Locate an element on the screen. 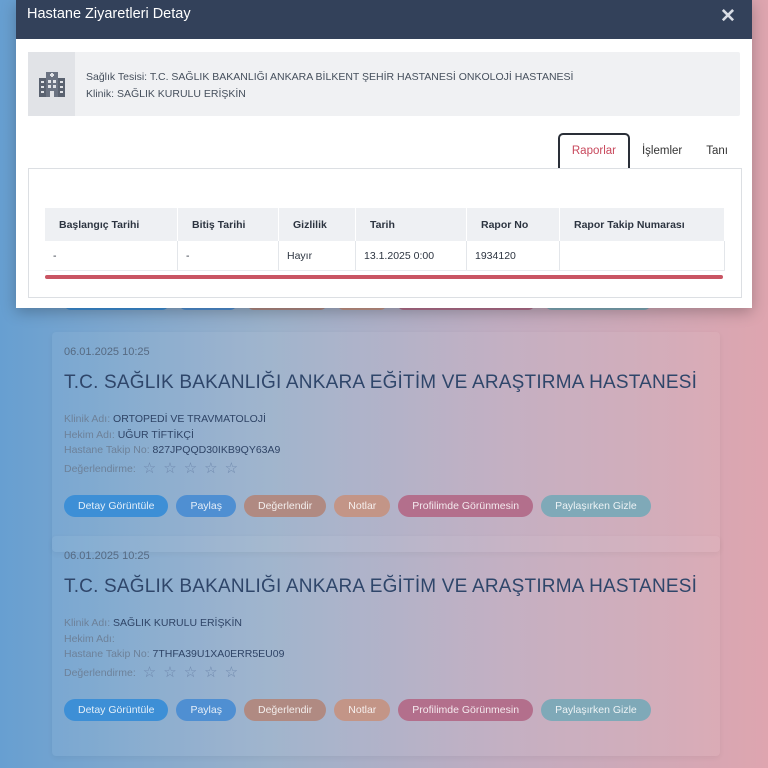  modal-title: Hastane Ziyaretleri Detay is located at coordinates (109, 14).